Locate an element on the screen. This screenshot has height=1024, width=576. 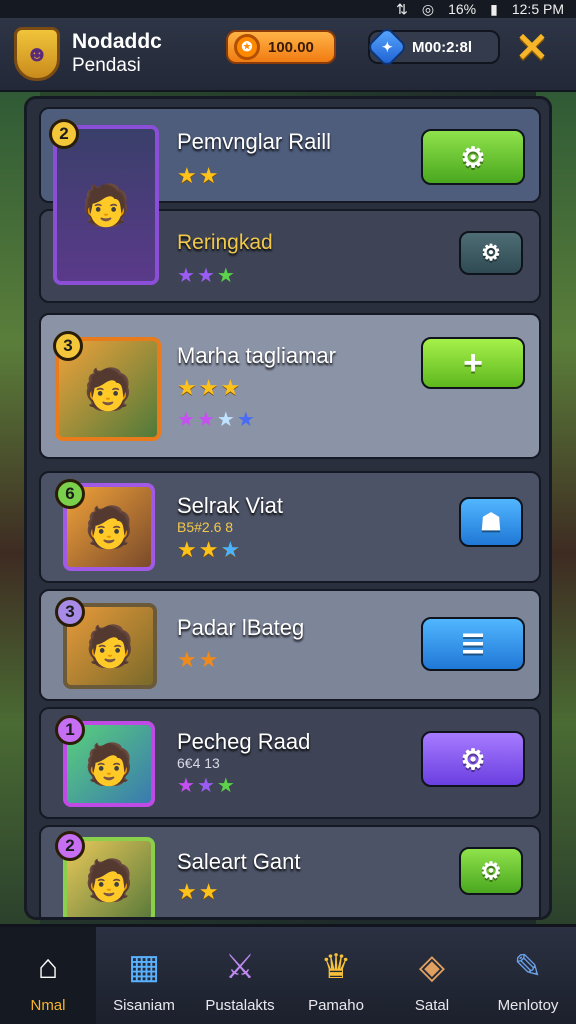
squad-icon: ▦ is located at coordinates (144, 967).